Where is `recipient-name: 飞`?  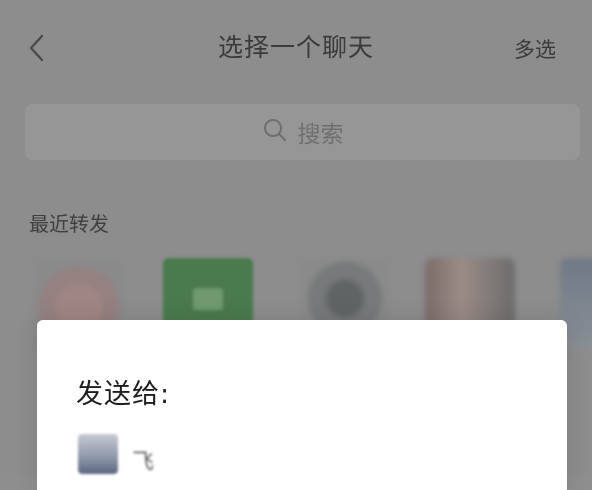 recipient-name: 飞 is located at coordinates (143, 462).